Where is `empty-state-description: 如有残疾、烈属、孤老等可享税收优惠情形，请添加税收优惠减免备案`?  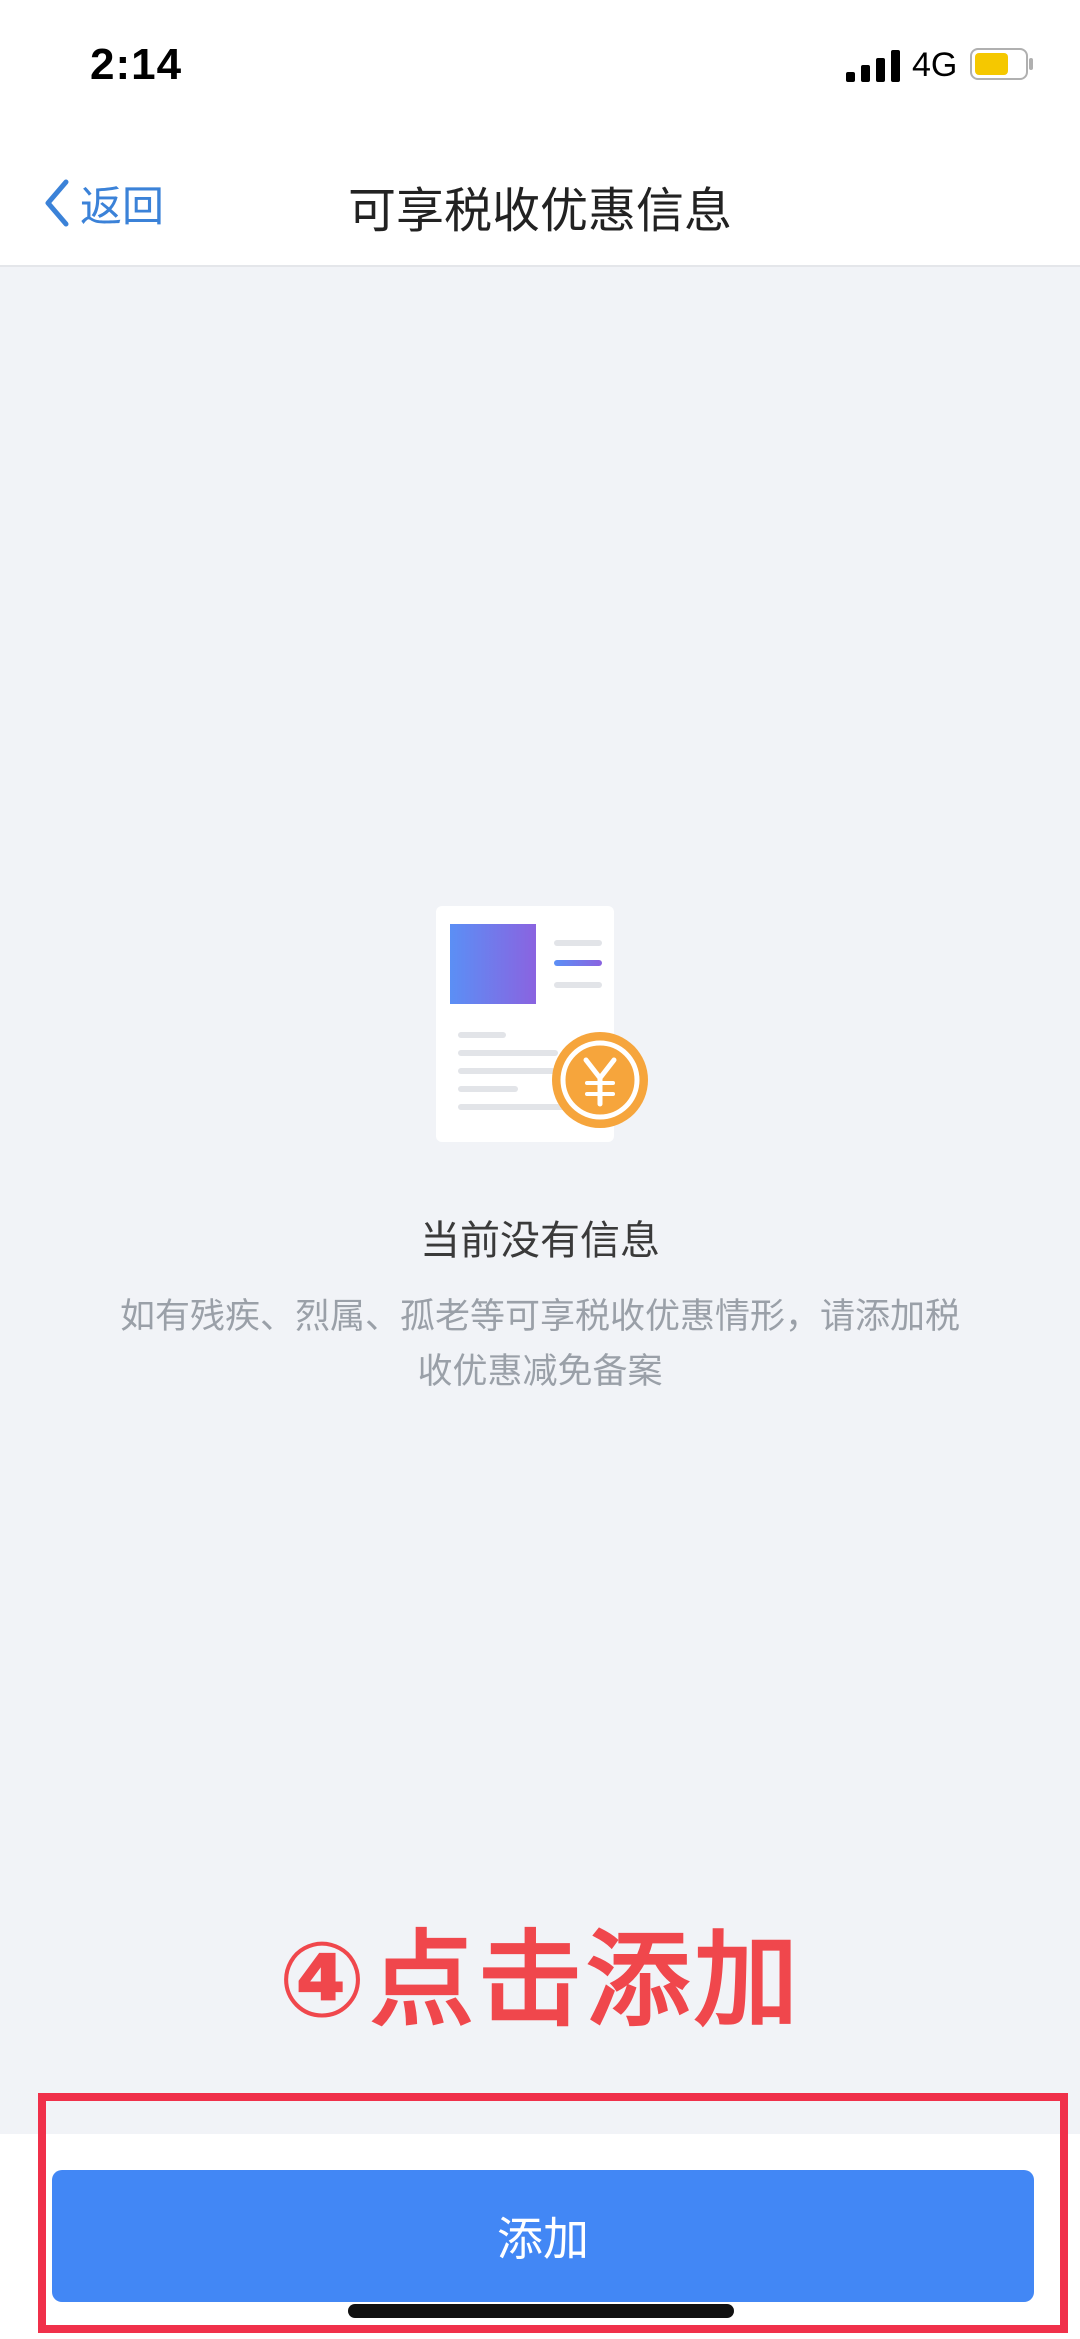 empty-state-description: 如有残疾、烈属、孤老等可享税收优惠情形，请添加税收优惠减免备案 is located at coordinates (539, 1344).